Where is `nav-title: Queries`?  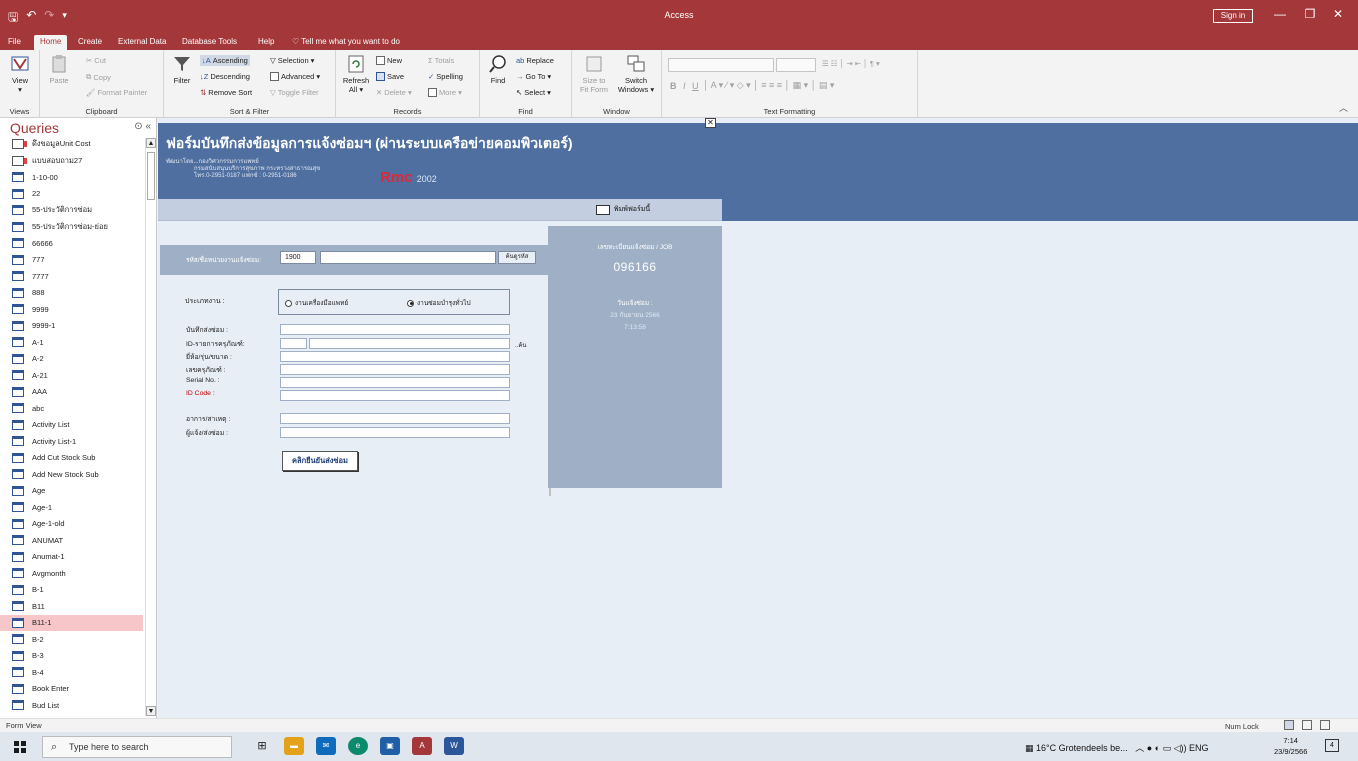 nav-title: Queries is located at coordinates (34, 128).